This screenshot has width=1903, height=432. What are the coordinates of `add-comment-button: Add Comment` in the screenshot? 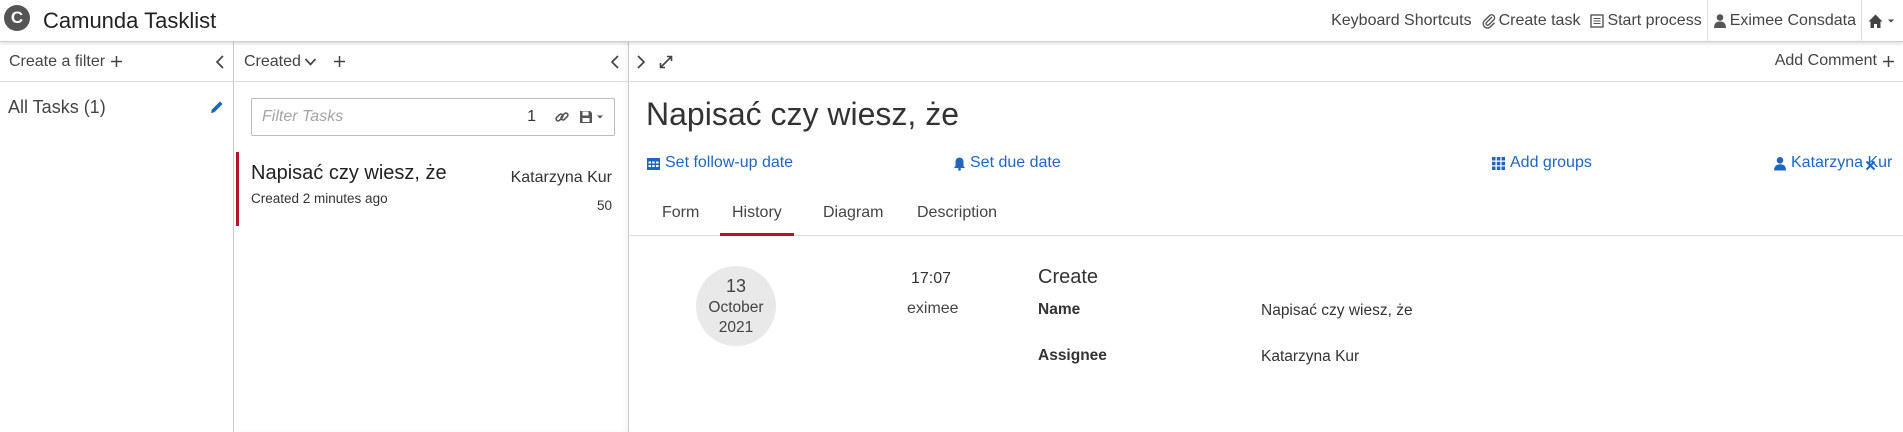 It's located at (1835, 61).